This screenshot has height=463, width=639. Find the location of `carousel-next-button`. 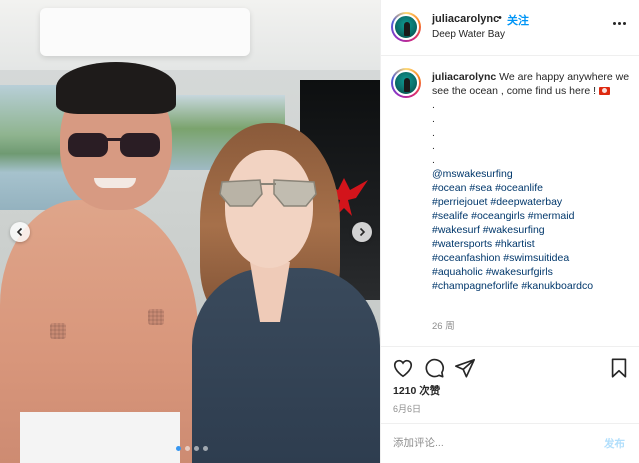

carousel-next-button is located at coordinates (362, 232).